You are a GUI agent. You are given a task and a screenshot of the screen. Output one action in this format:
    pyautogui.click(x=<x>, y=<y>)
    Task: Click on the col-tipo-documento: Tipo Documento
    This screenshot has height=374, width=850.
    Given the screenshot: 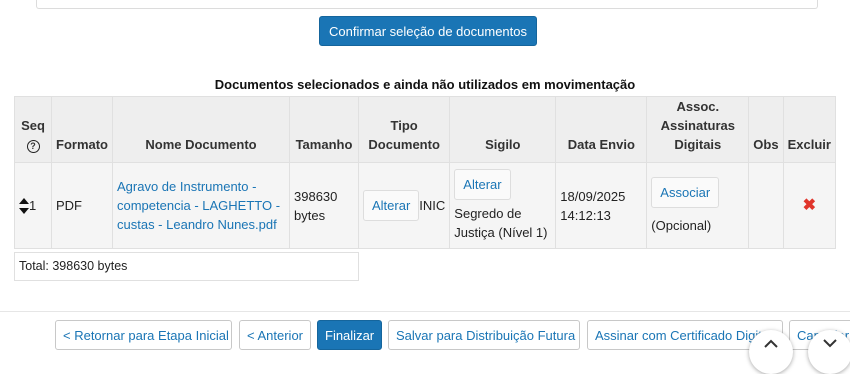 What is the action you would take?
    pyautogui.click(x=404, y=129)
    